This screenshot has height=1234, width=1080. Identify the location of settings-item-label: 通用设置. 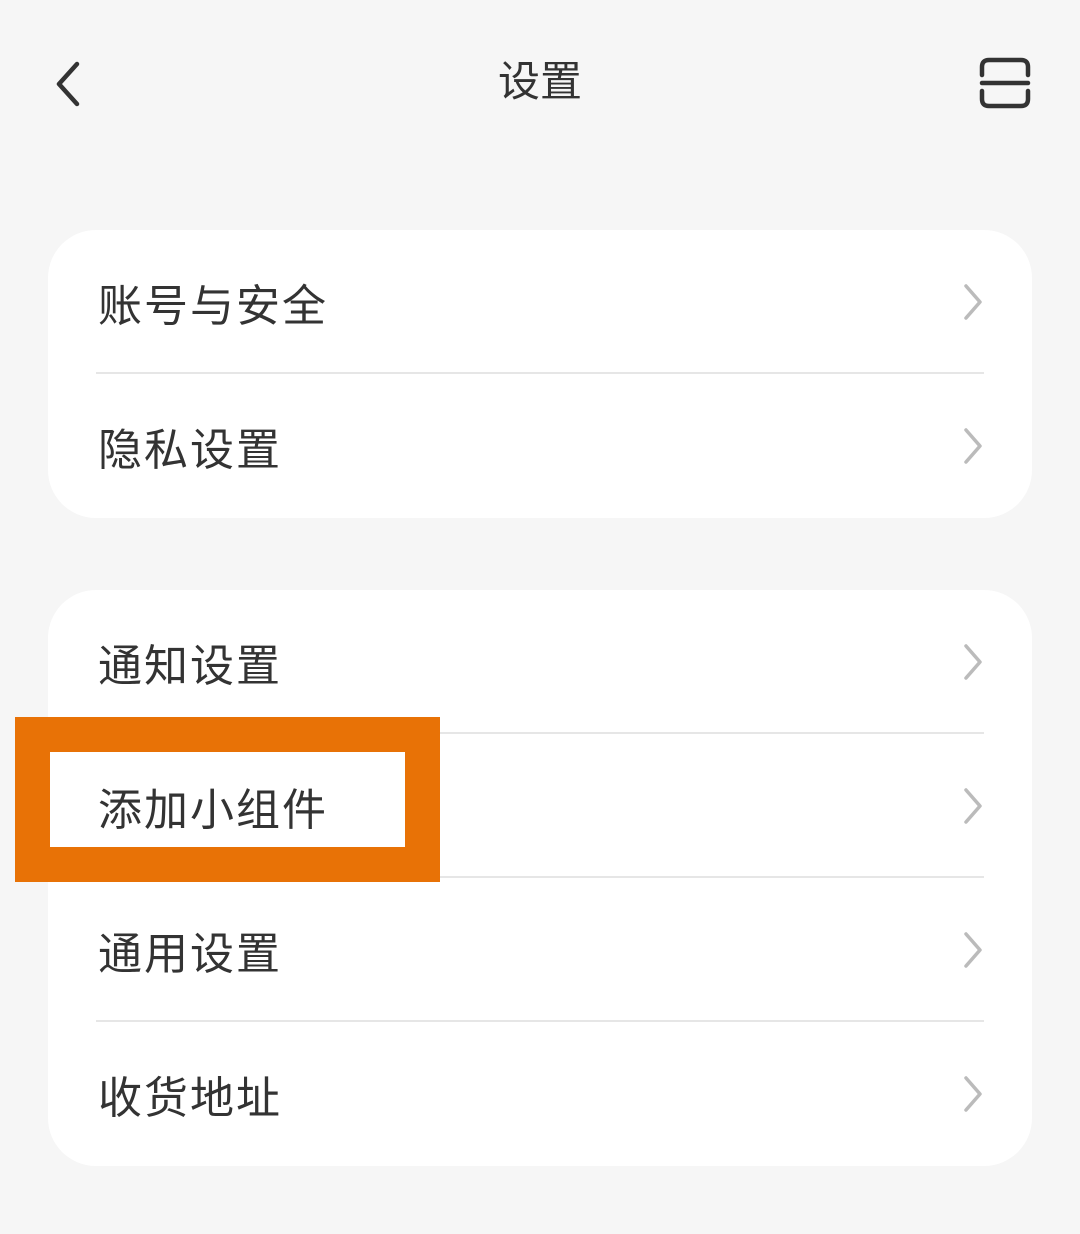
(190, 954).